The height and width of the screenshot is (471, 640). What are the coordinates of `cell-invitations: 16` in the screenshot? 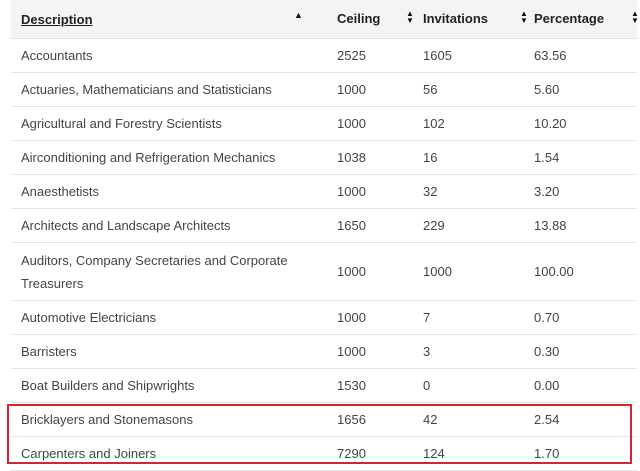 It's located at (430, 157).